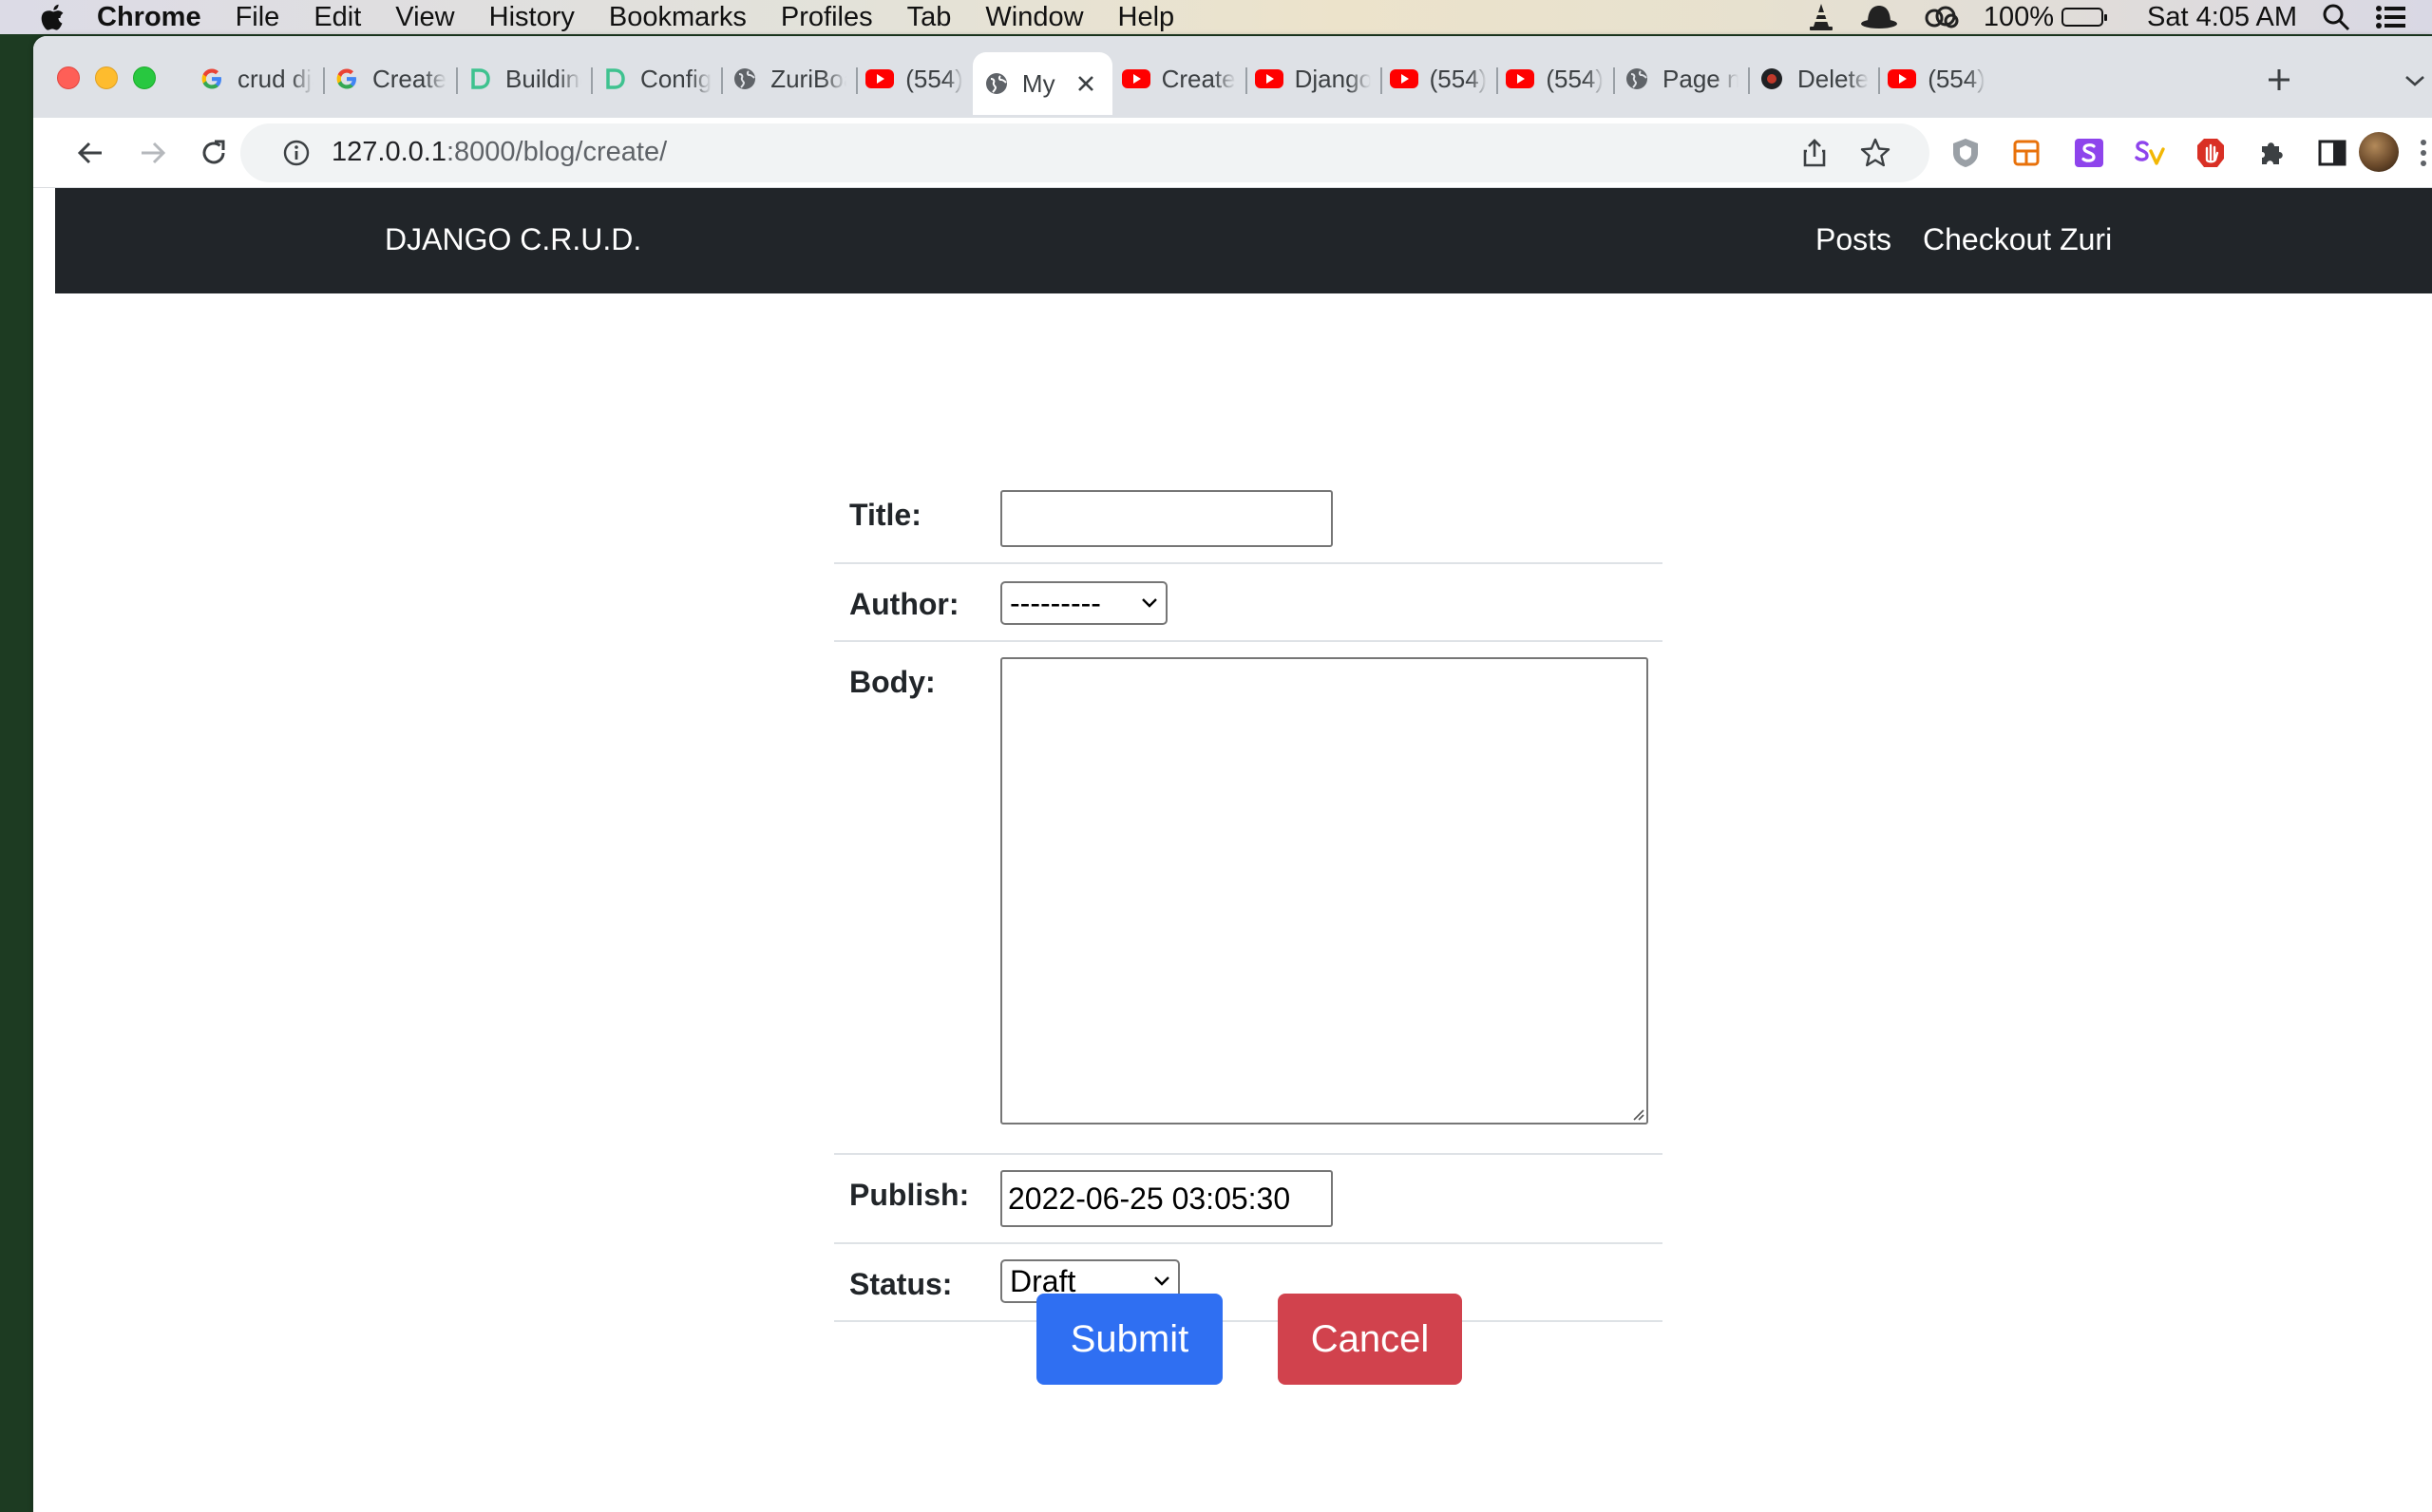  Describe the element at coordinates (2279, 80) in the screenshot. I see `new-tab-plus-icon` at that location.